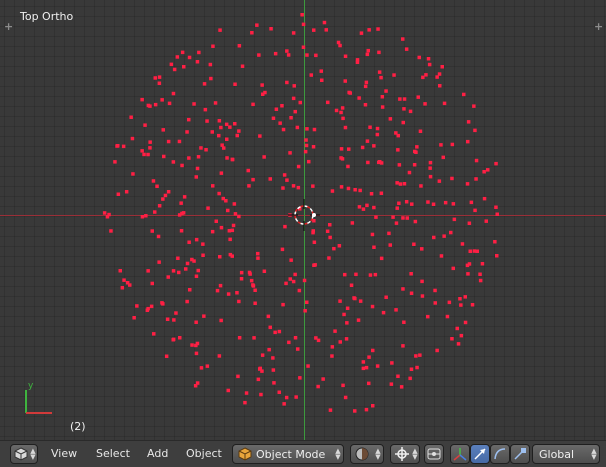 The image size is (606, 467). Describe the element at coordinates (566, 454) in the screenshot. I see `transform-orientation-selector: Global ▲ ▼` at that location.